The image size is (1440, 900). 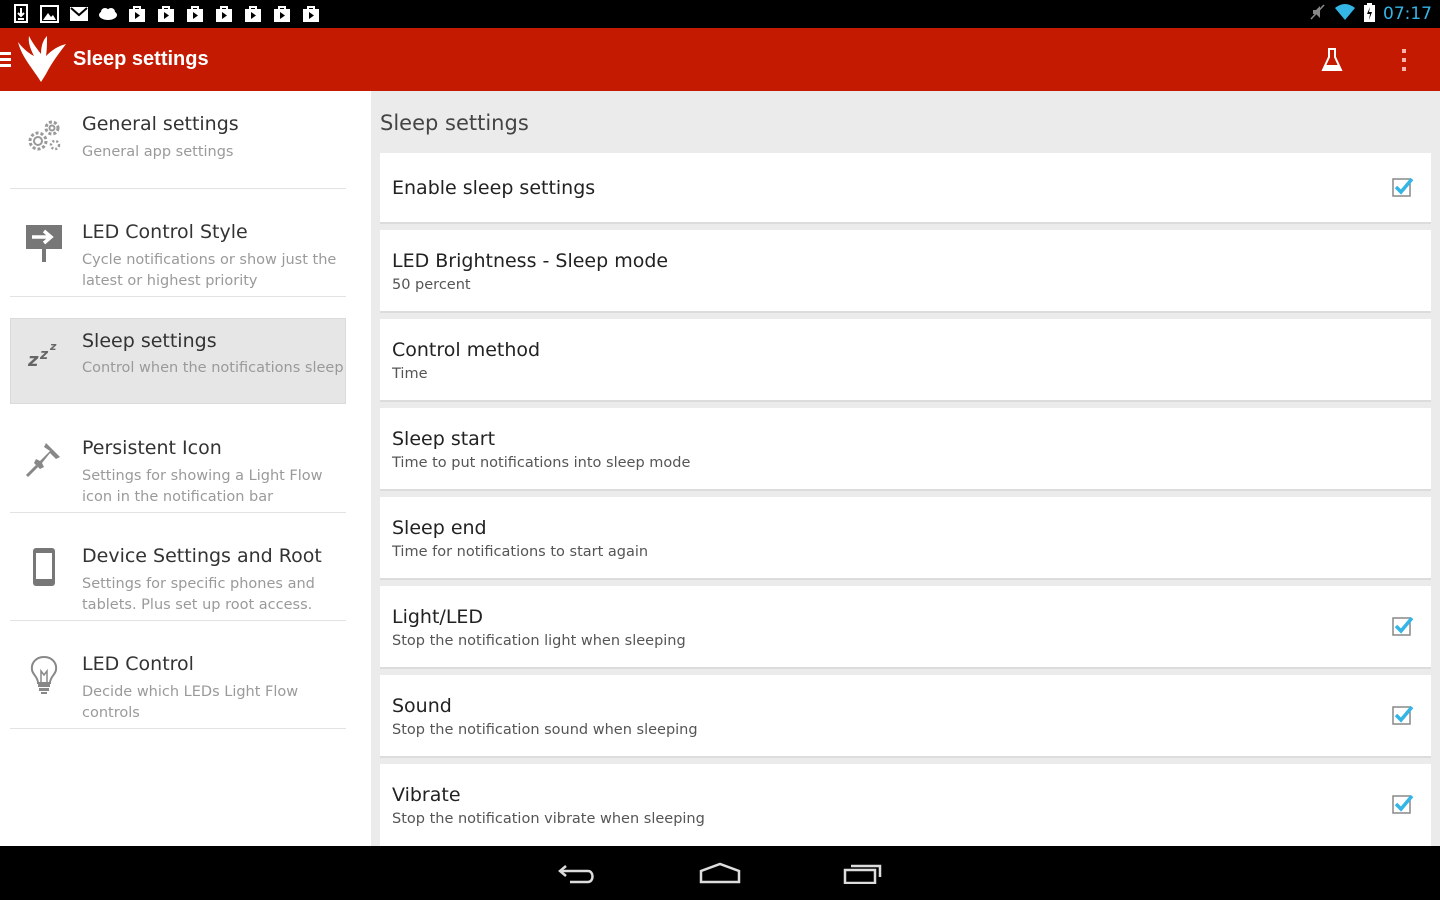 I want to click on notification-icons, so click(x=165, y=13).